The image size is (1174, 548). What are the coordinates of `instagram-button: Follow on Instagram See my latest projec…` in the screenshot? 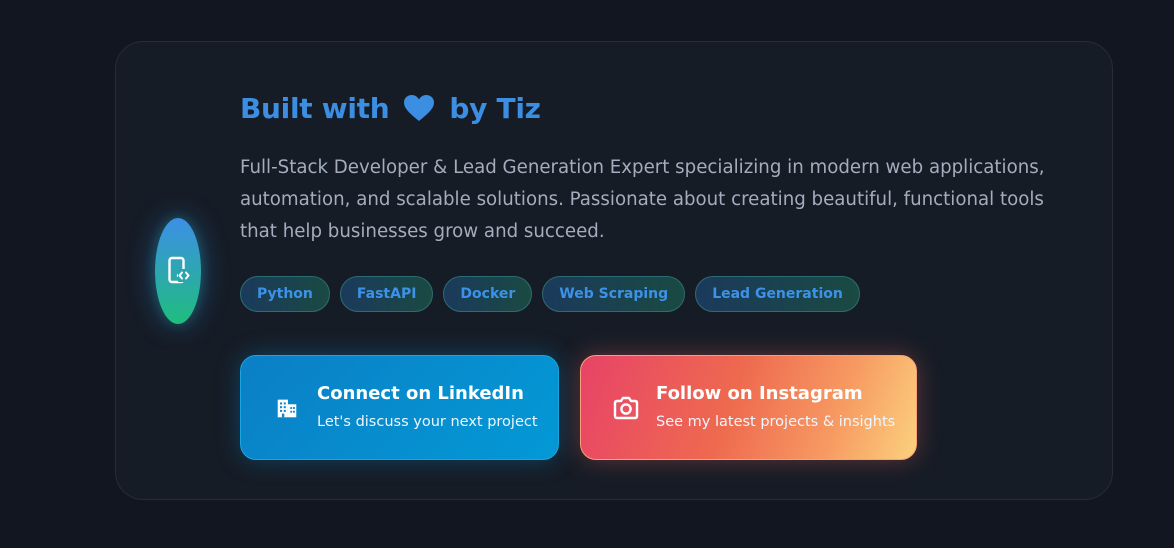 It's located at (748, 407).